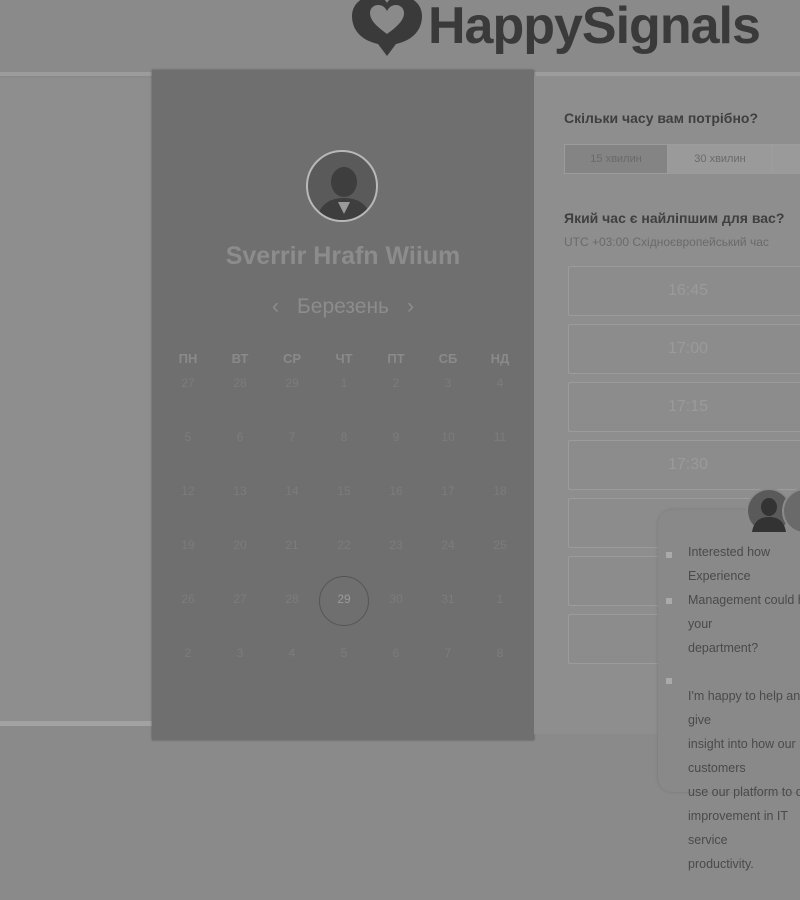  I want to click on calendar-day: 13, so click(240, 507).